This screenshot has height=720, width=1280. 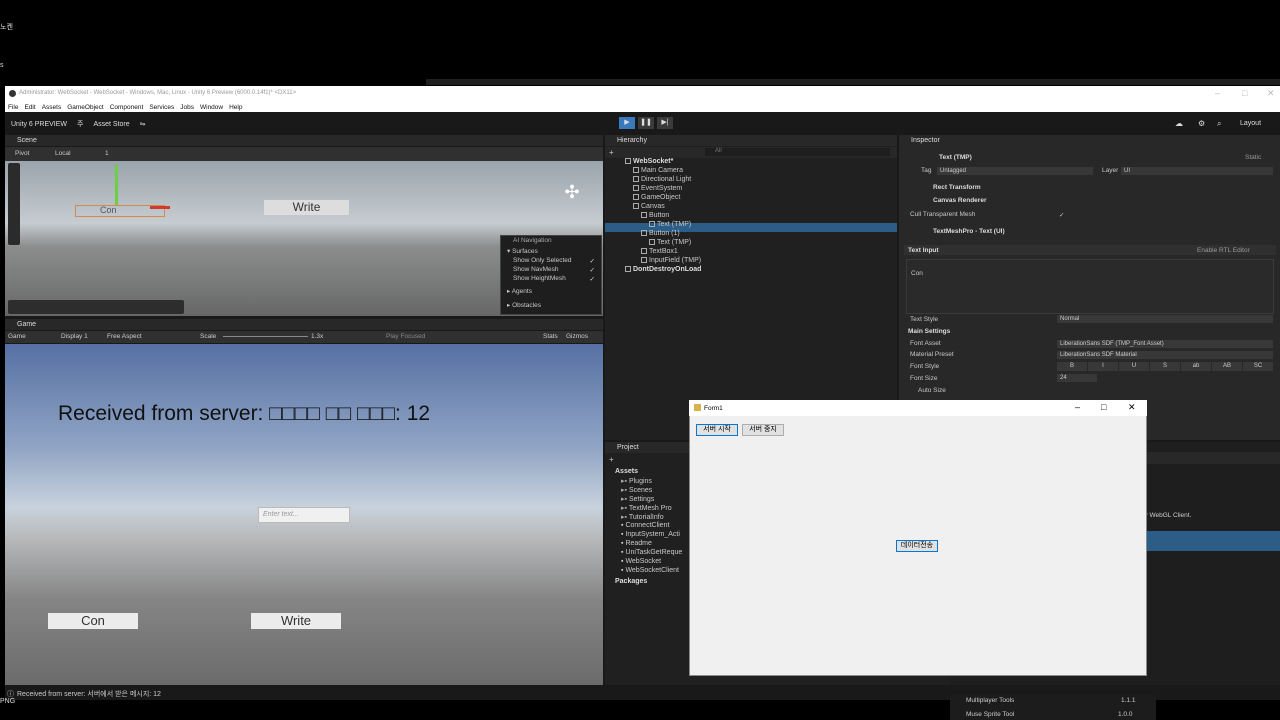 What do you see at coordinates (522, 251) in the screenshot?
I see `surfaces-foldout: ▾ Surfaces` at bounding box center [522, 251].